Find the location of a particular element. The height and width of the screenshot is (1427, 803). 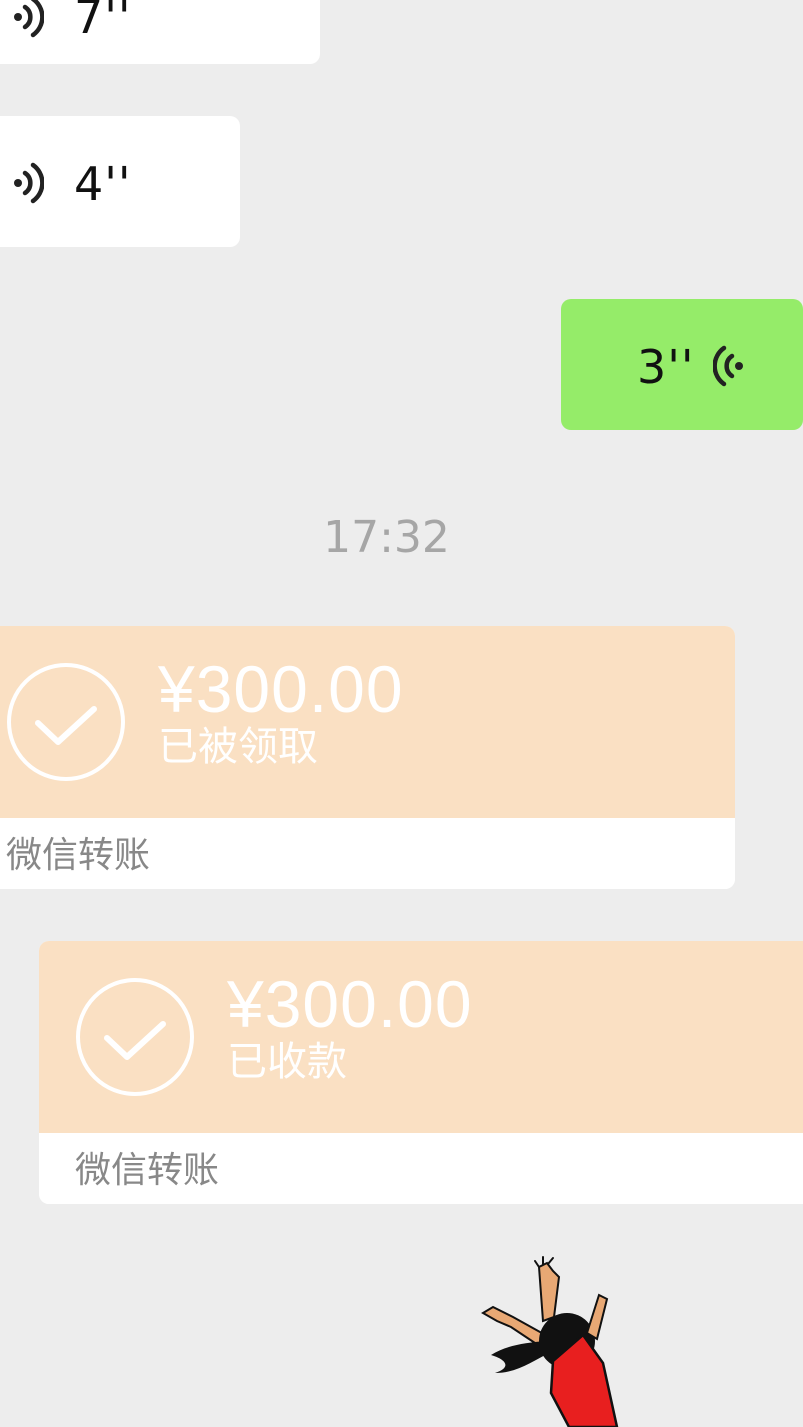

voice-duration: 3'' is located at coordinates (666, 367).